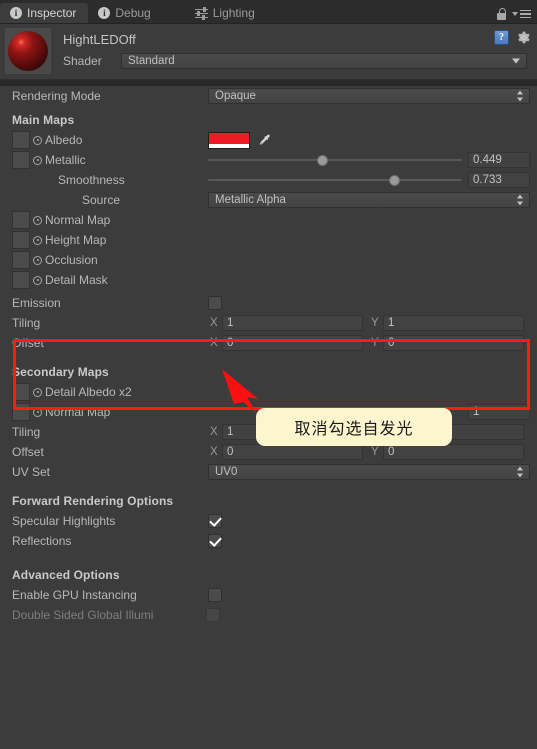 The height and width of the screenshot is (749, 537). I want to click on source-label: Source, so click(101, 200).